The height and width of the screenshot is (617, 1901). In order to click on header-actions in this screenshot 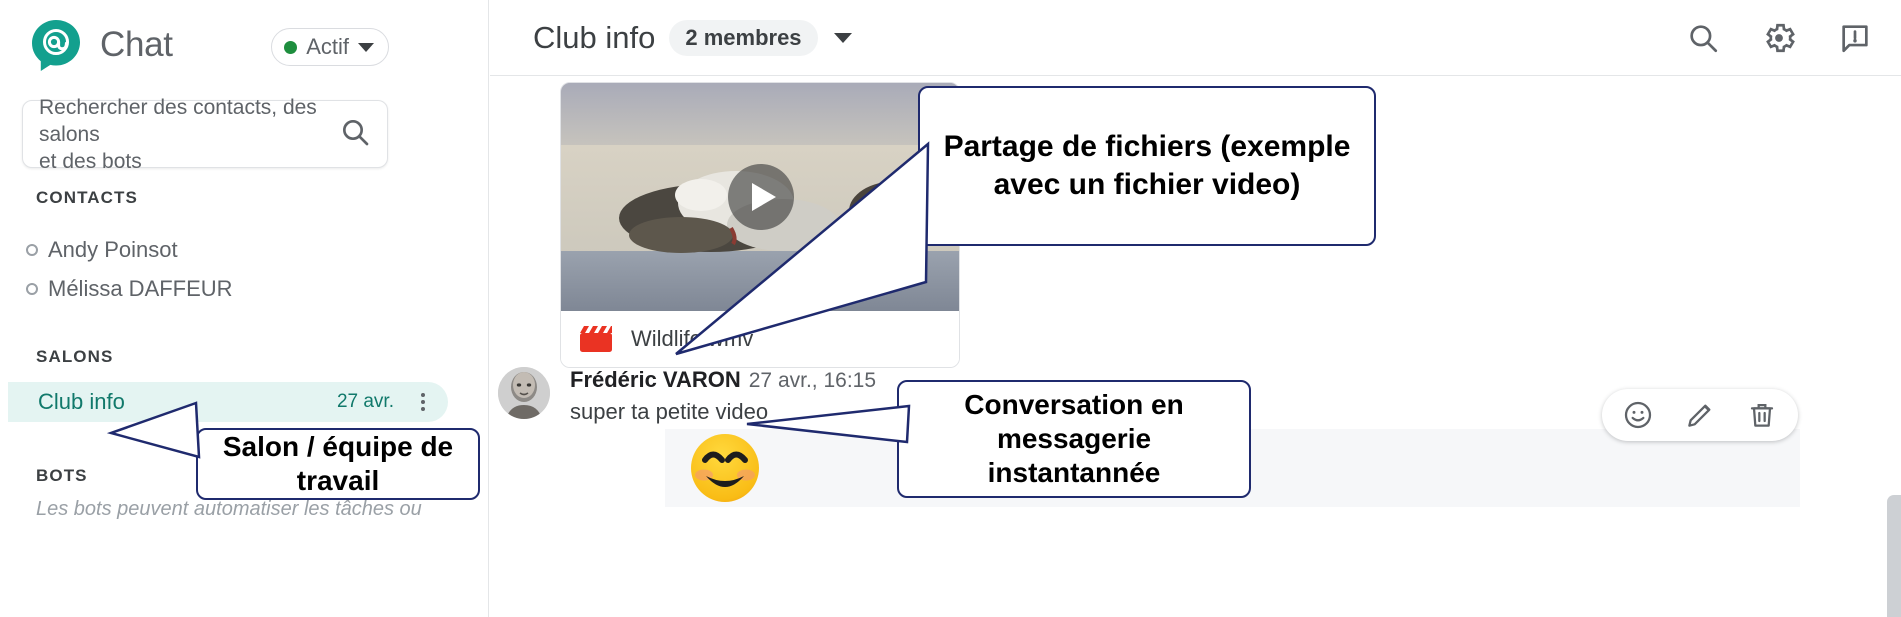, I will do `click(1779, 38)`.